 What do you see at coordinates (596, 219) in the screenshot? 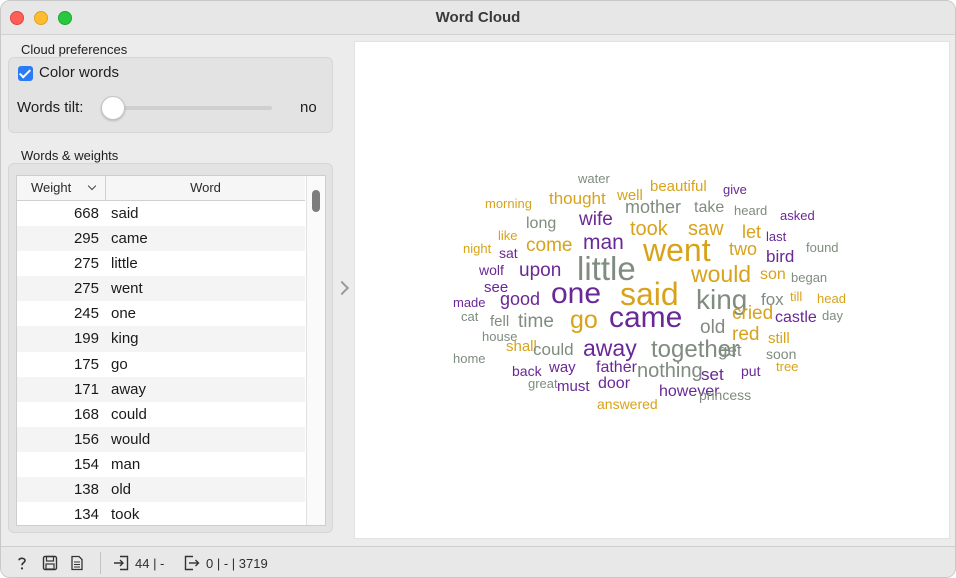
I see `cloud-word: wife` at bounding box center [596, 219].